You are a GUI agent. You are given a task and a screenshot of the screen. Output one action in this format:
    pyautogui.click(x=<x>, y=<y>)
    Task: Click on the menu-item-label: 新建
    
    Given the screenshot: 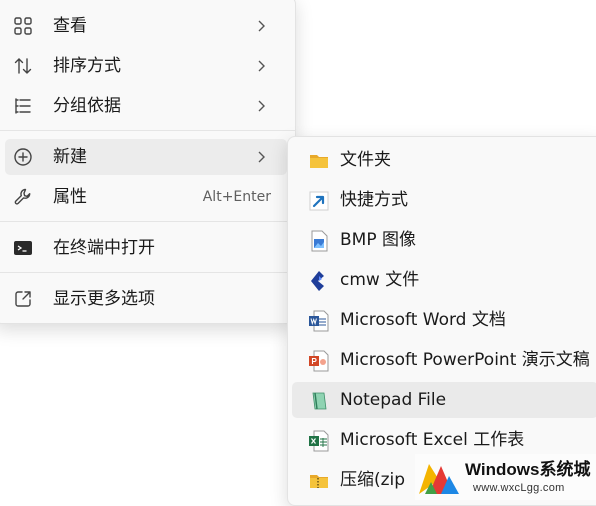 What is the action you would take?
    pyautogui.click(x=70, y=157)
    